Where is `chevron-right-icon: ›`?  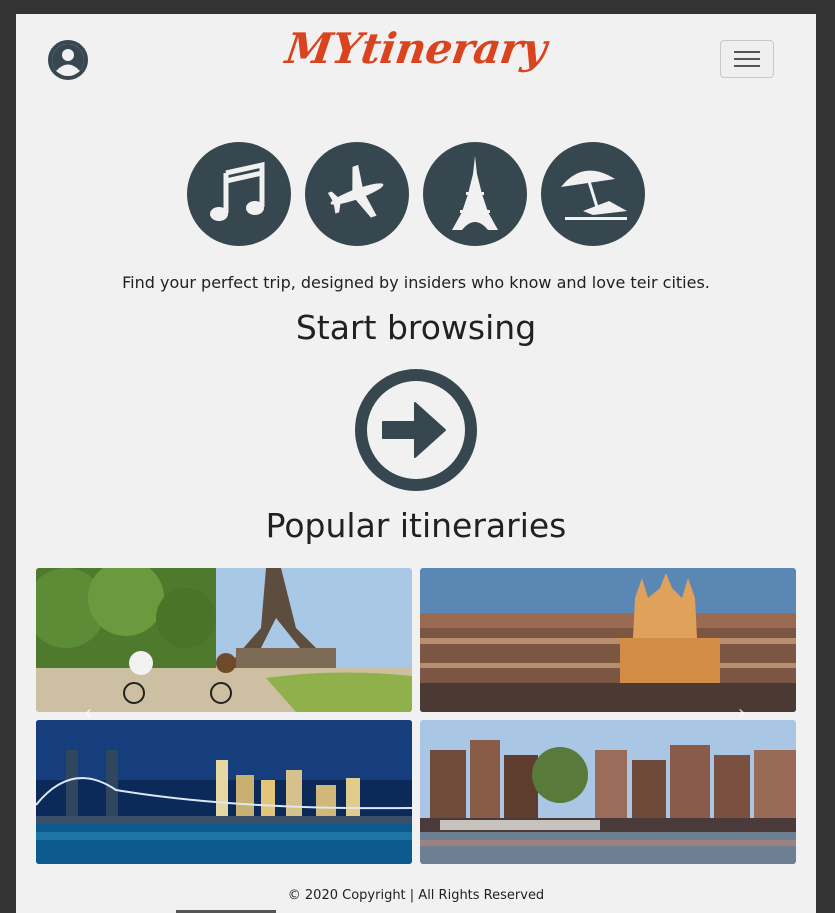
chevron-right-icon: › is located at coordinates (742, 713).